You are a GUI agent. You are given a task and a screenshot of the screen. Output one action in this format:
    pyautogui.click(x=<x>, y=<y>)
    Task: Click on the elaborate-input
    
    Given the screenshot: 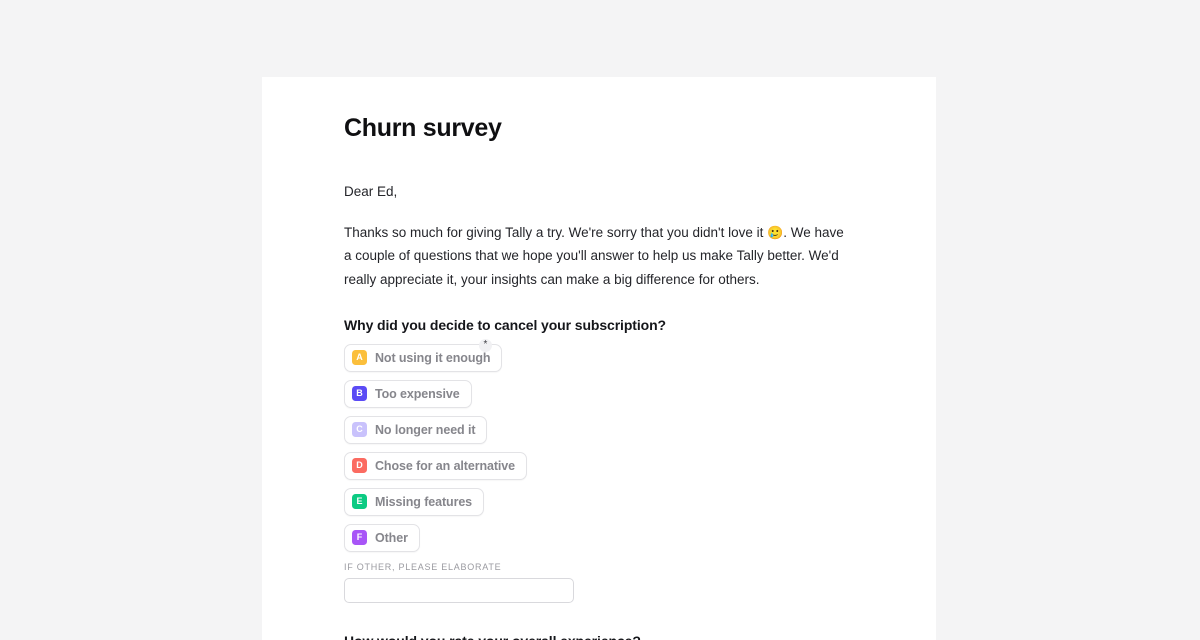 What is the action you would take?
    pyautogui.click(x=459, y=590)
    